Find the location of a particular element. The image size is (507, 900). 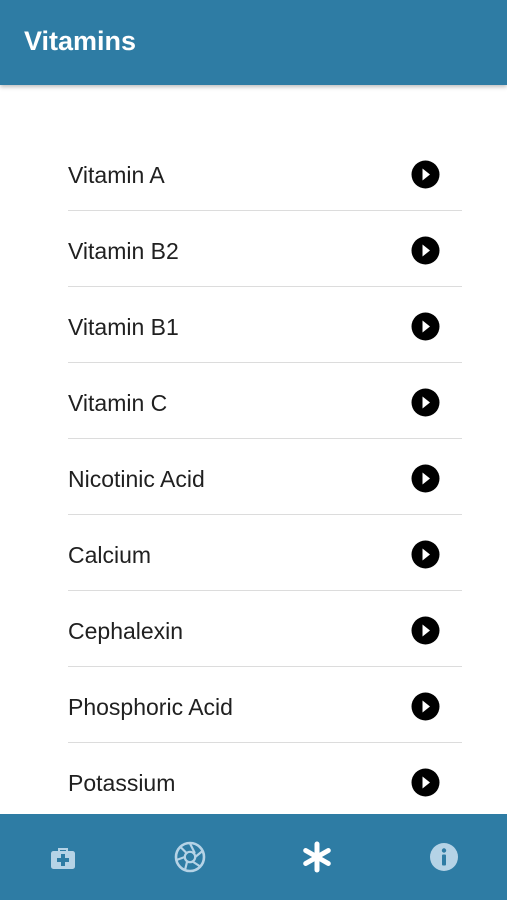

list-item: Cephalexin is located at coordinates (265, 629).